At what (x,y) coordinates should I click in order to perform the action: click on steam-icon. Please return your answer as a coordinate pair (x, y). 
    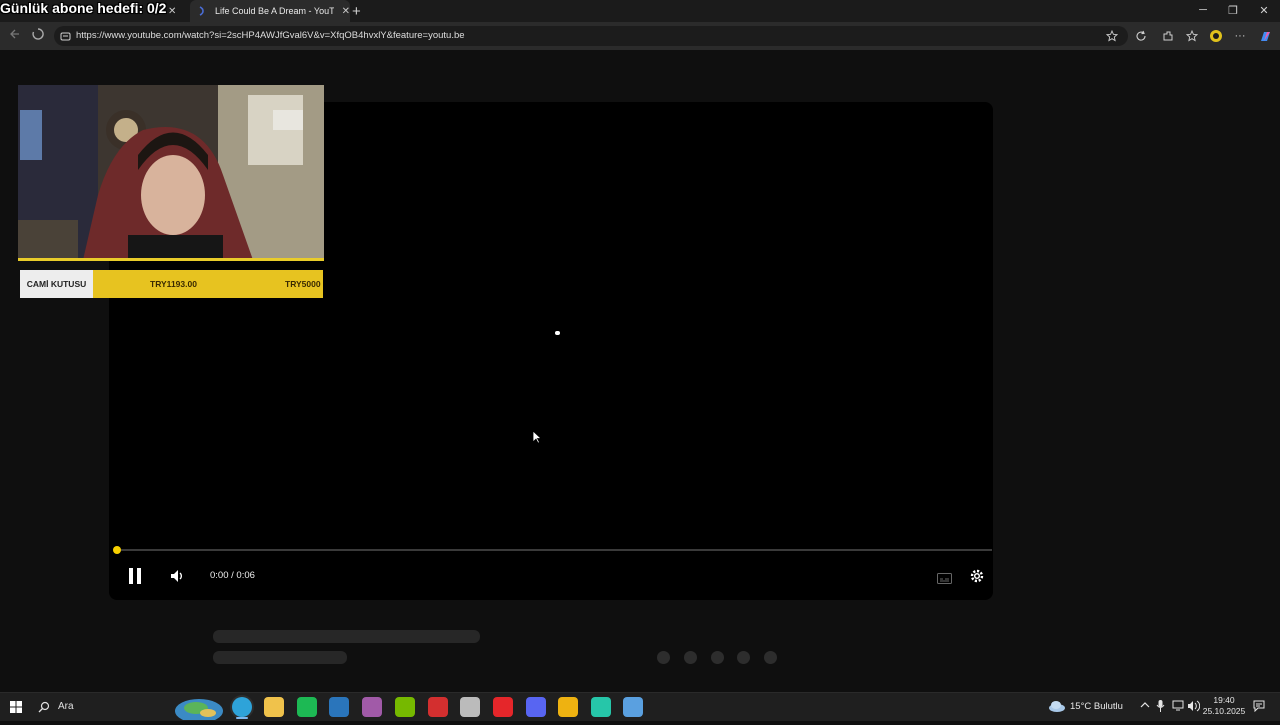
    Looking at the image, I should click on (339, 707).